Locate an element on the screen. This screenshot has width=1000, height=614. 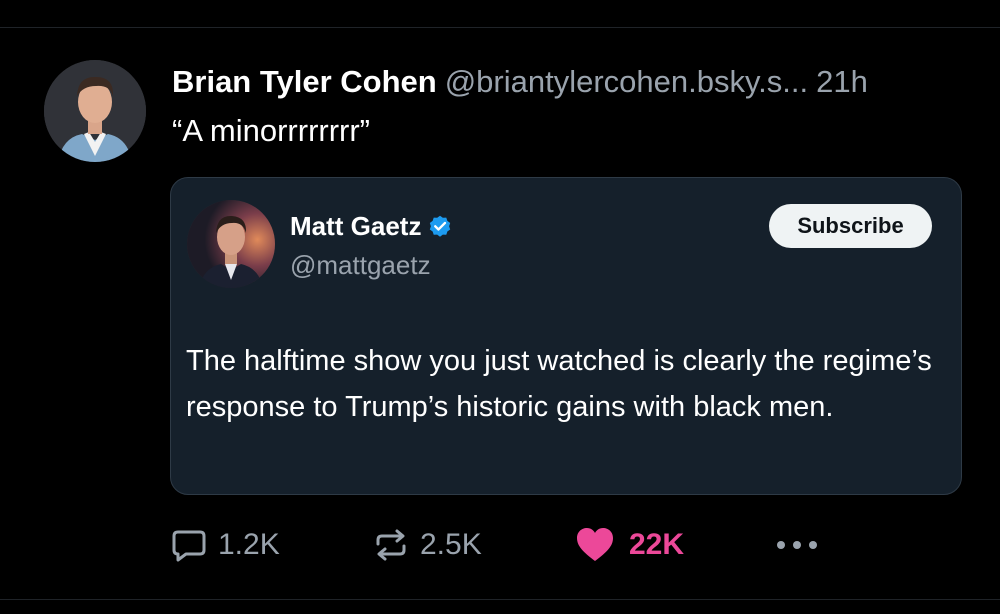
verified-badge-icon is located at coordinates (440, 226).